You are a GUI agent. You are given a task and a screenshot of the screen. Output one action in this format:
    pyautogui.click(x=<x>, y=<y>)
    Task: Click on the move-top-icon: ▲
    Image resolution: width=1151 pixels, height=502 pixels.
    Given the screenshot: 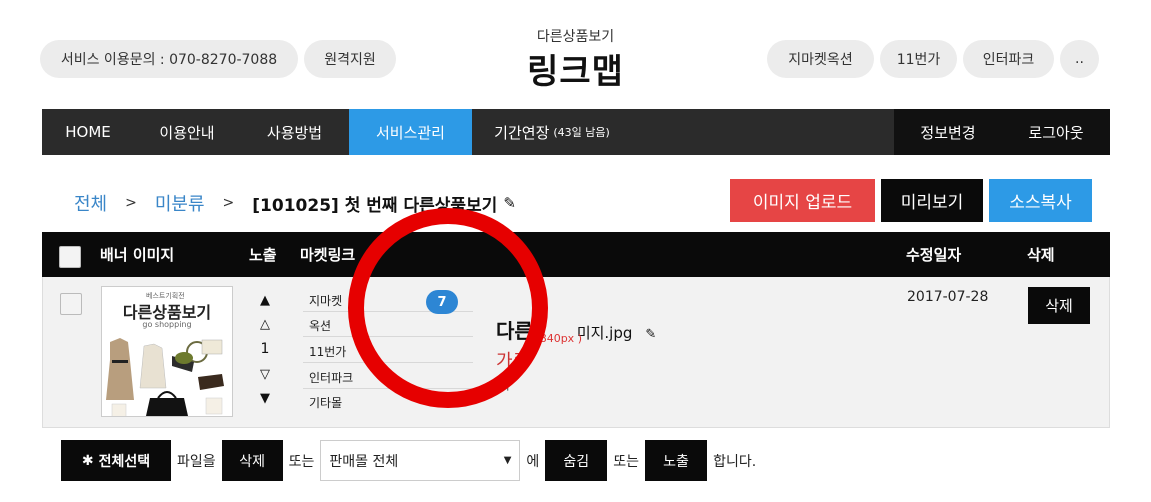 What is the action you would take?
    pyautogui.click(x=265, y=300)
    